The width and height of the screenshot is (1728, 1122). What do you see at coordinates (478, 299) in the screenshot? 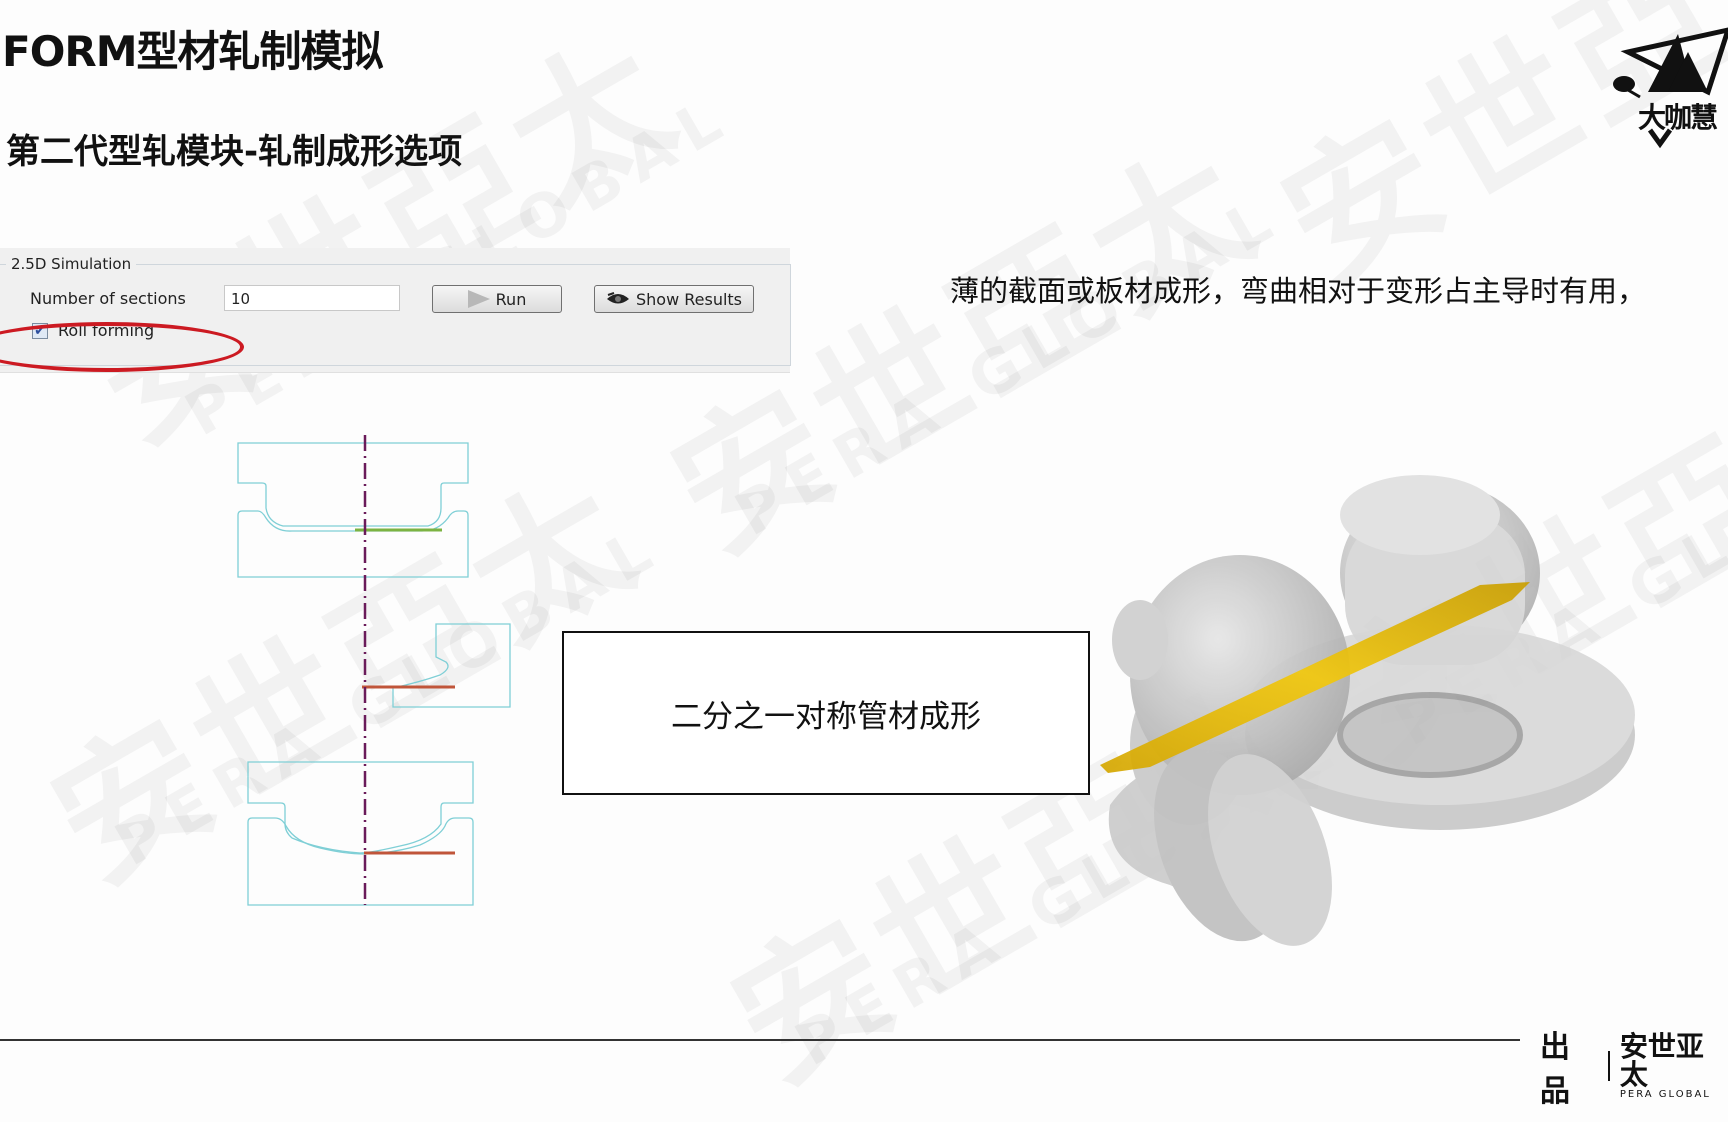
I see `play-icon` at bounding box center [478, 299].